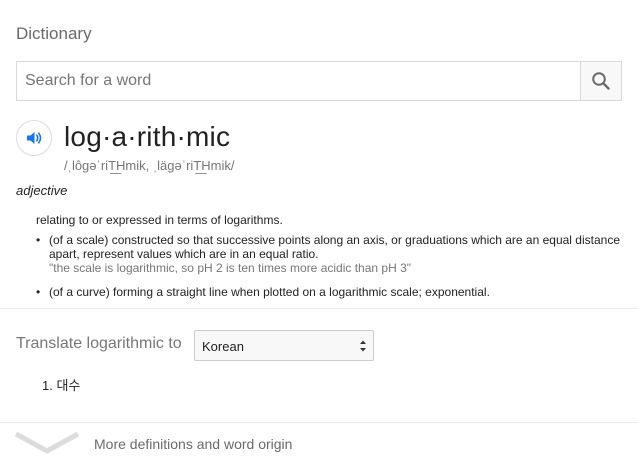  Describe the element at coordinates (319, 308) in the screenshot. I see `section-divider` at that location.